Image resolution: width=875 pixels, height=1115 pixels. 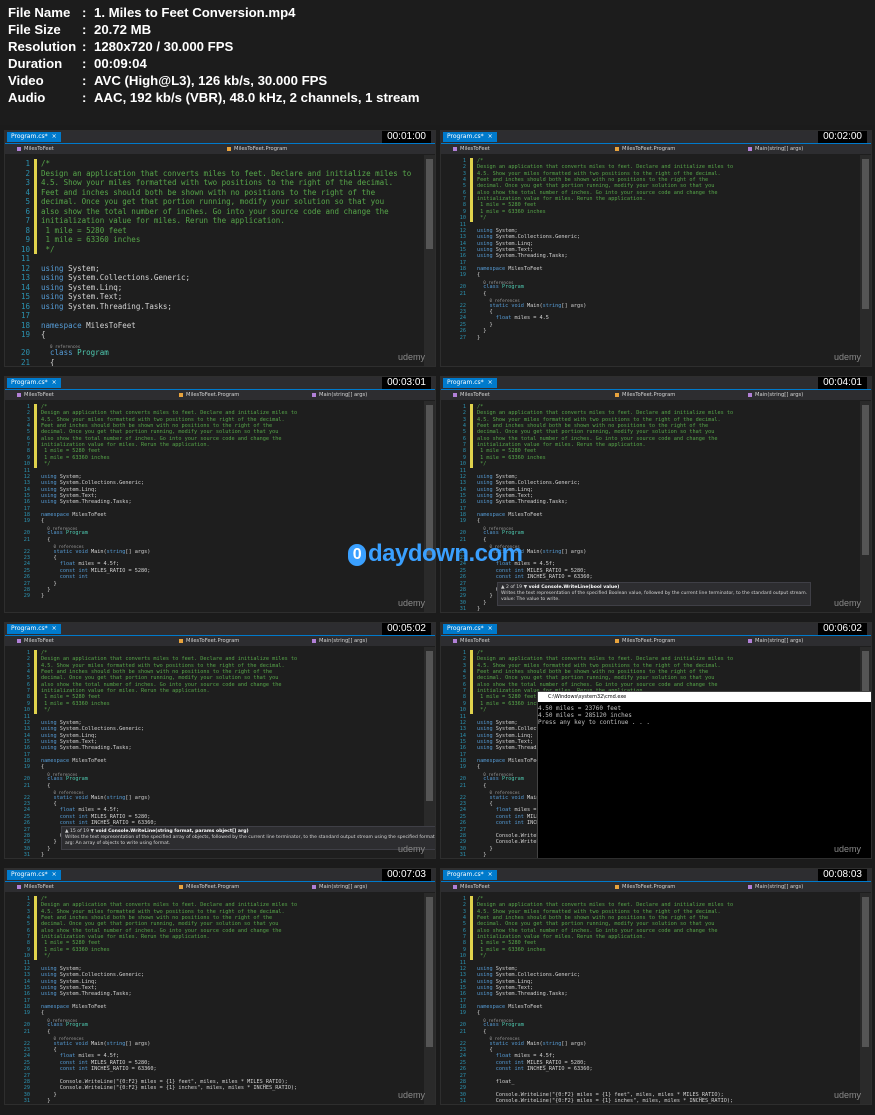 What do you see at coordinates (464, 451) in the screenshot?
I see `line-number: 8` at bounding box center [464, 451].